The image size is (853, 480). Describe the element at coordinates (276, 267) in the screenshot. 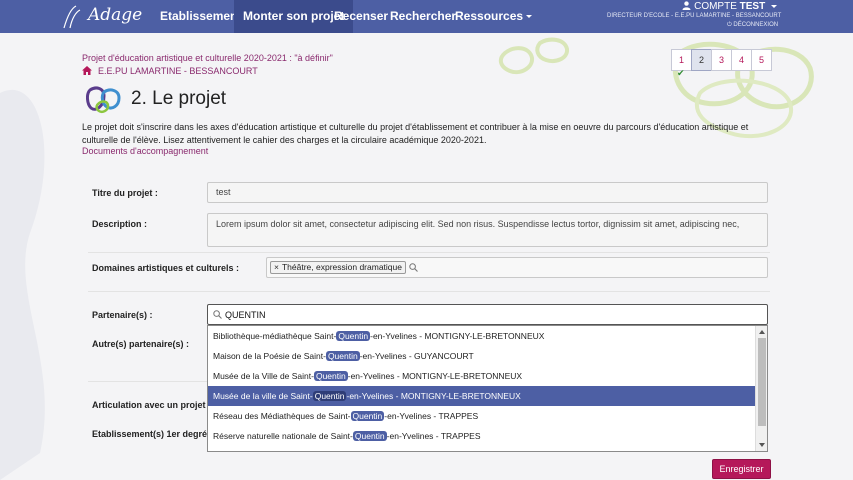

I see `remove-tag-icon: ×` at that location.